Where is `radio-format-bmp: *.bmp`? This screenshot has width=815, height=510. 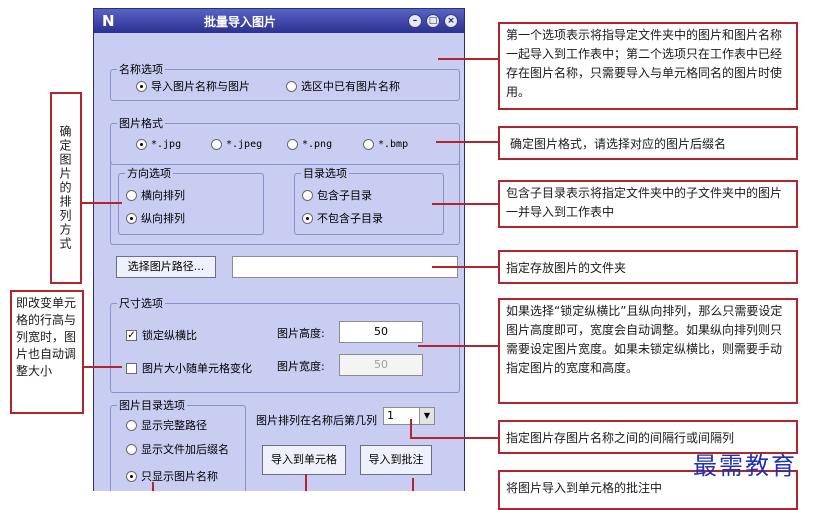
radio-format-bmp: *.bmp is located at coordinates (385, 144).